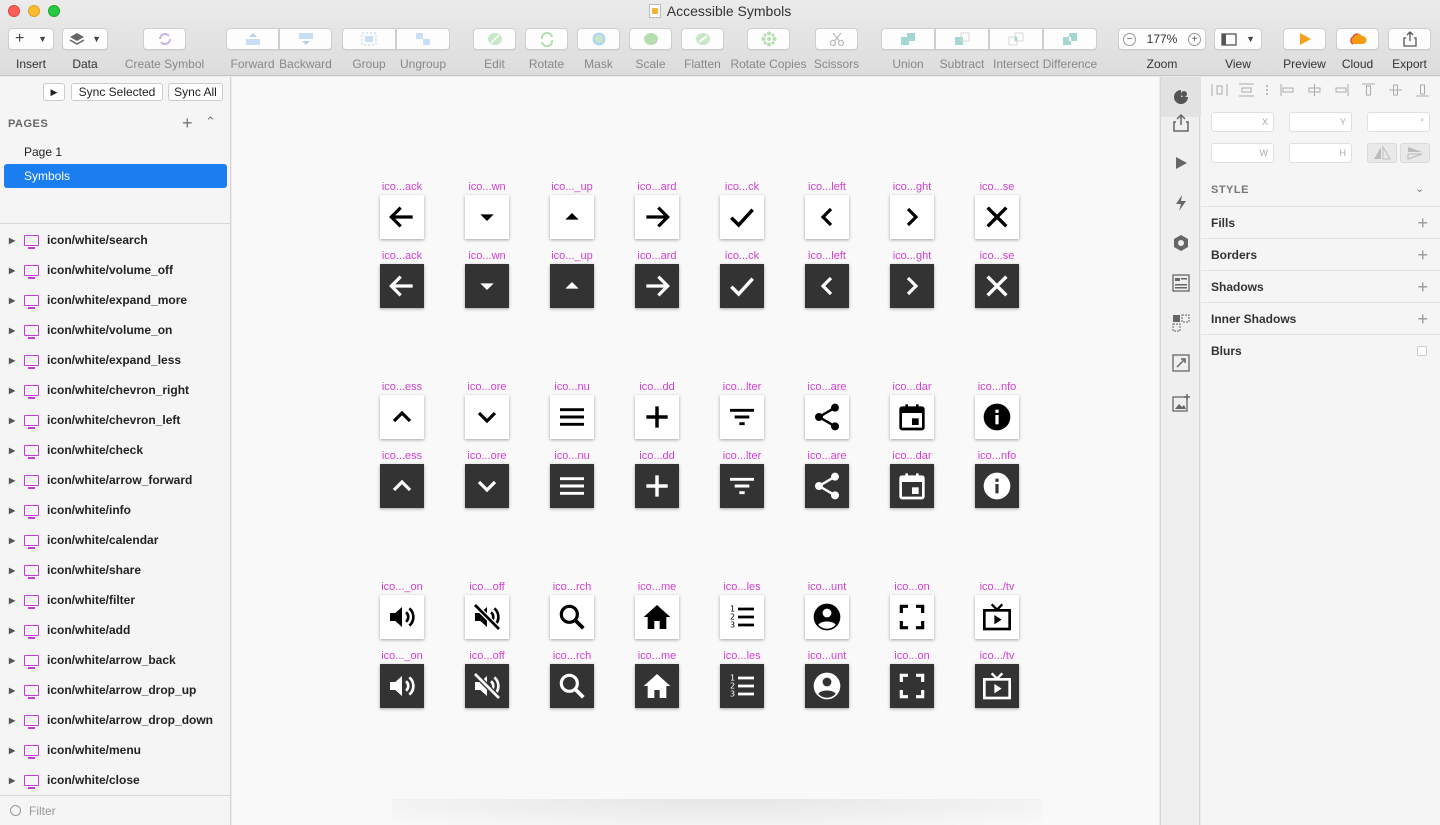  What do you see at coordinates (836, 50) in the screenshot?
I see `scissors-button: Scissors` at bounding box center [836, 50].